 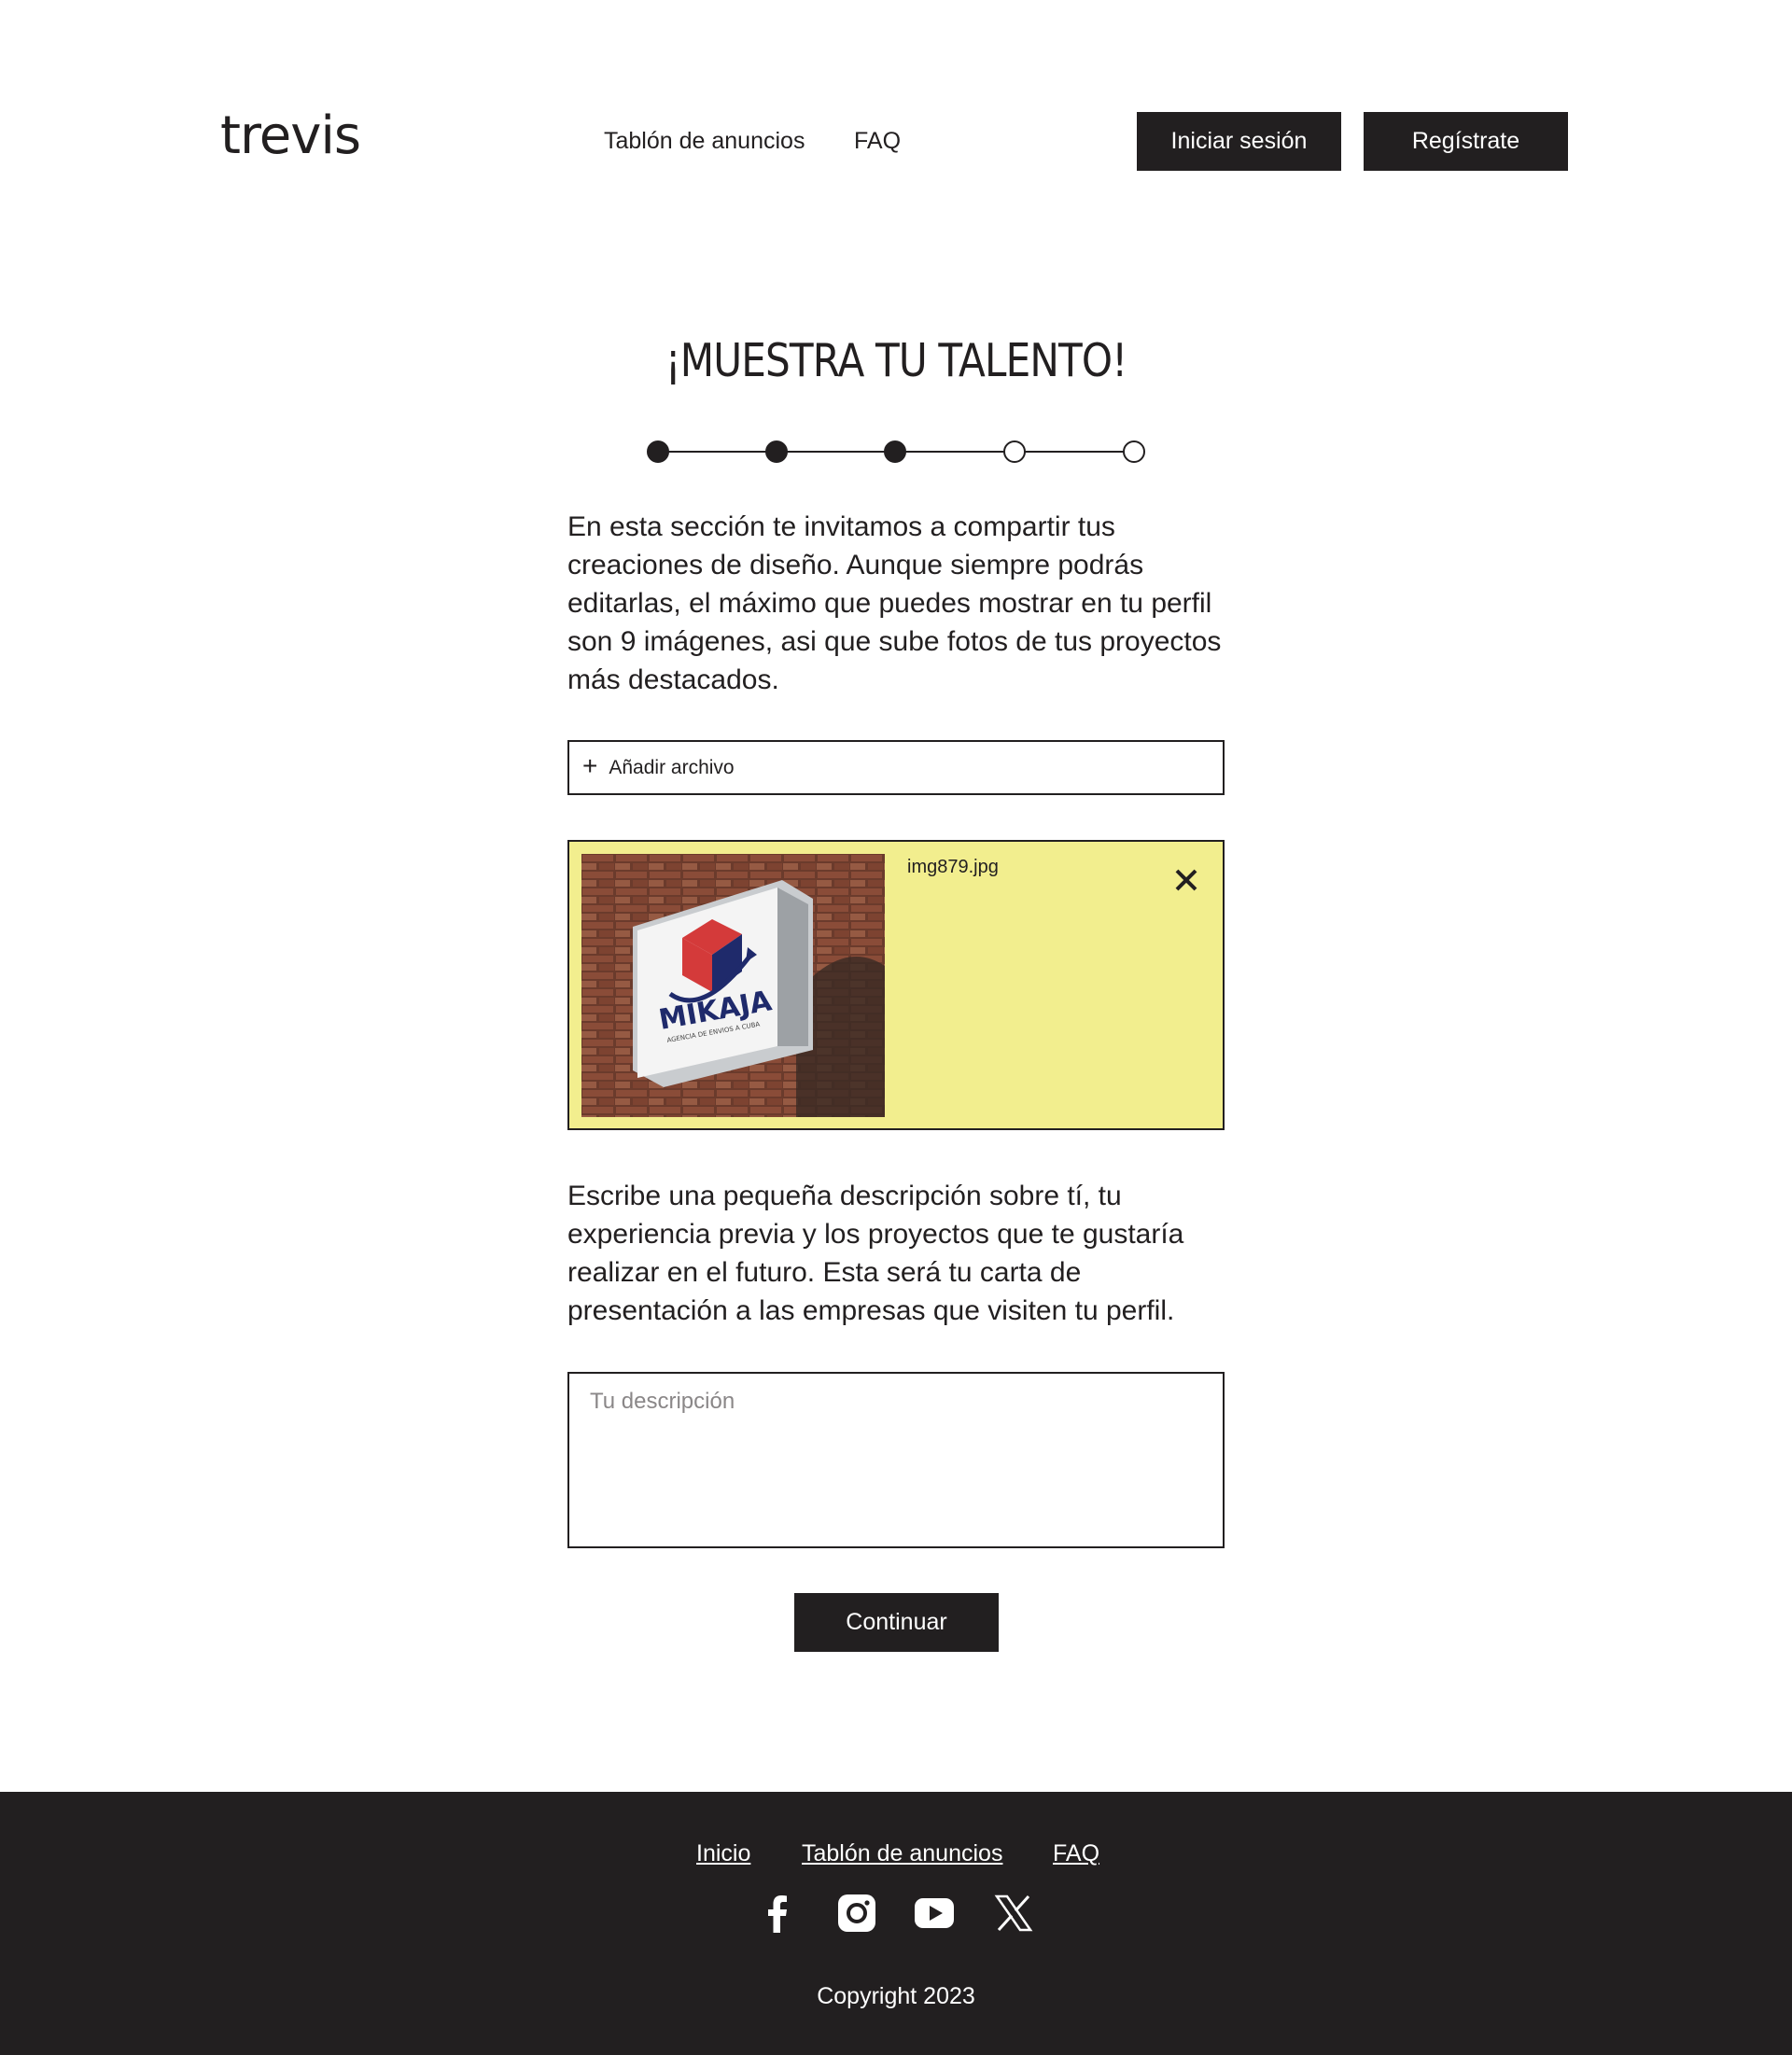 What do you see at coordinates (672, 767) in the screenshot?
I see `add-file-label: Añadir archivo` at bounding box center [672, 767].